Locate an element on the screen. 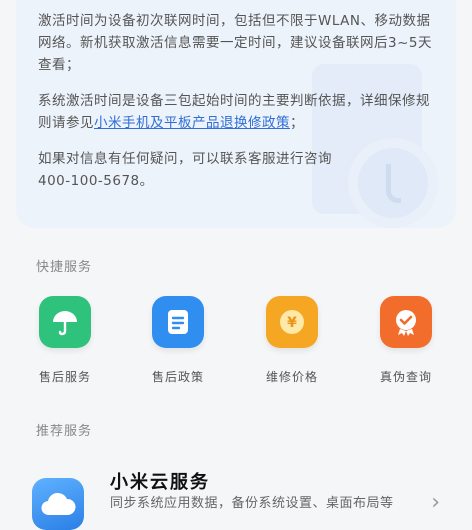 The width and height of the screenshot is (472, 530). hotline-number: 400-100-5678。 is located at coordinates (96, 181).